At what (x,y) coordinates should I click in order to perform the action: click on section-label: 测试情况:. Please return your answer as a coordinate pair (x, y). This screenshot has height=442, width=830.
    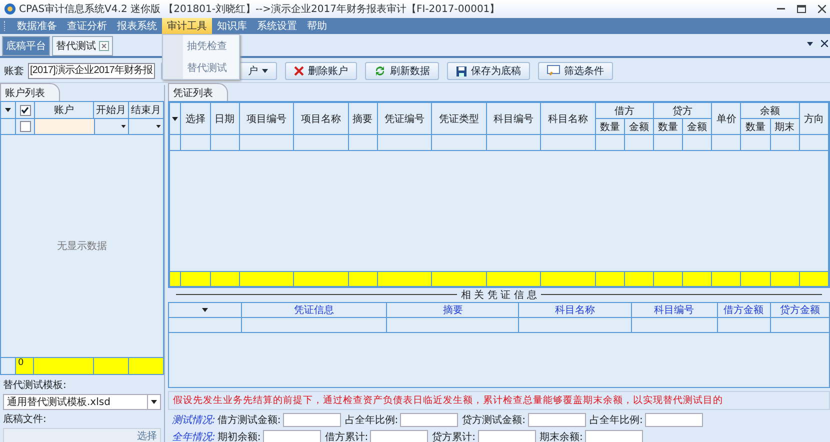
    Looking at the image, I should click on (194, 420).